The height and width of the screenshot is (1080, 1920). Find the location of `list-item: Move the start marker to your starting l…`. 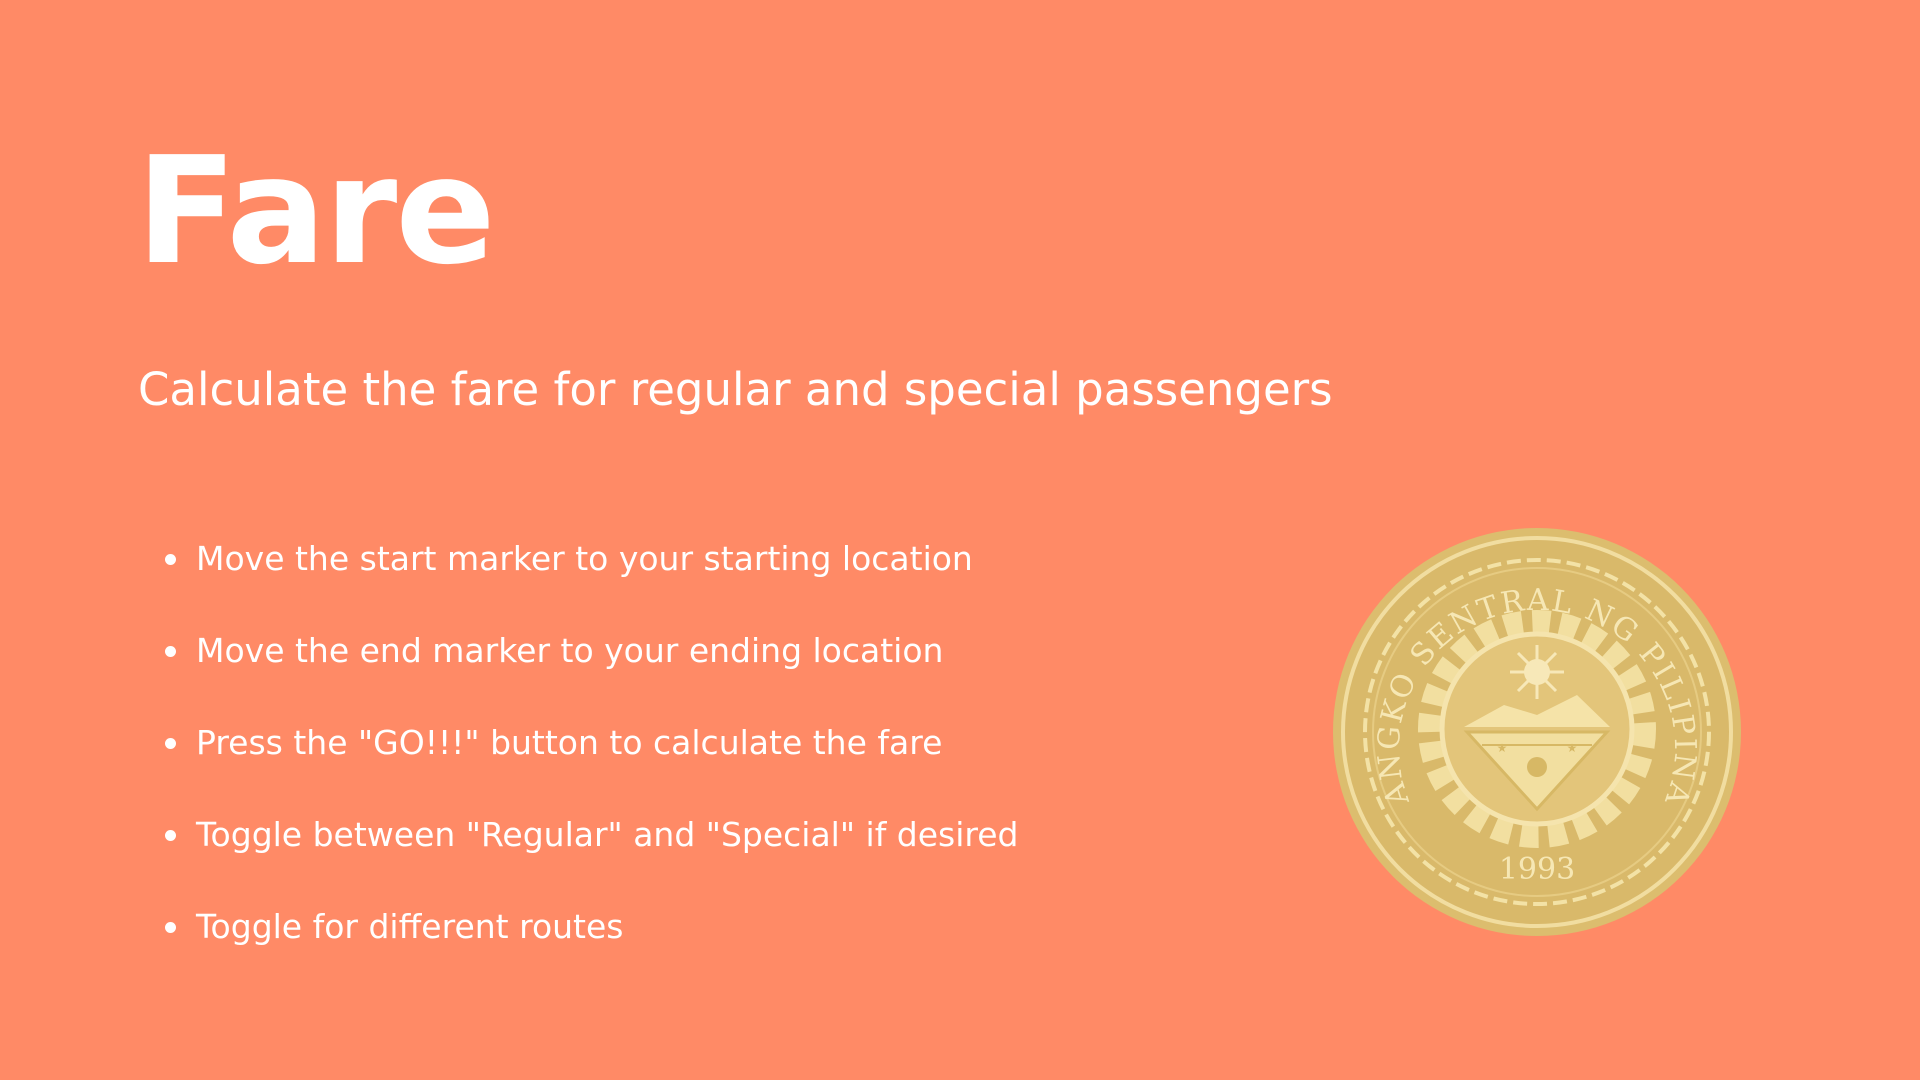

list-item: Move the start marker to your starting l… is located at coordinates (589, 576).